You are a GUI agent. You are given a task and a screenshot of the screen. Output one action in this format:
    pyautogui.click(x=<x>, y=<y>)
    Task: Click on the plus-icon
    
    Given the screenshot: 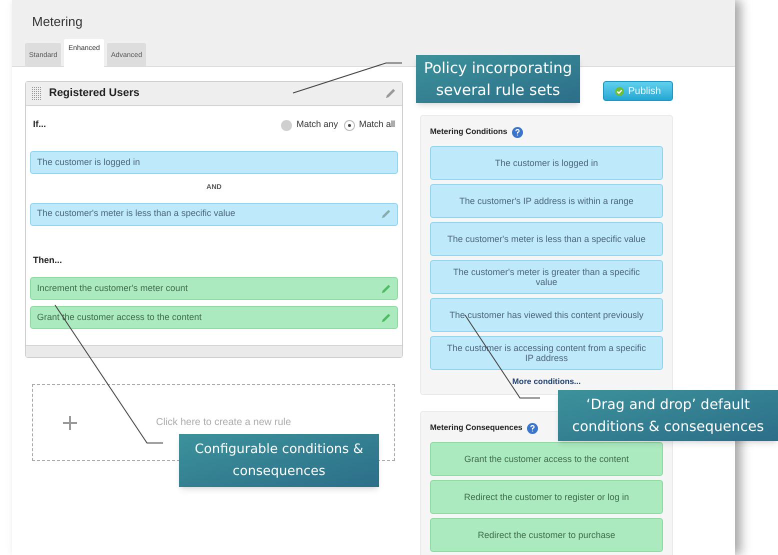 What is the action you would take?
    pyautogui.click(x=70, y=423)
    